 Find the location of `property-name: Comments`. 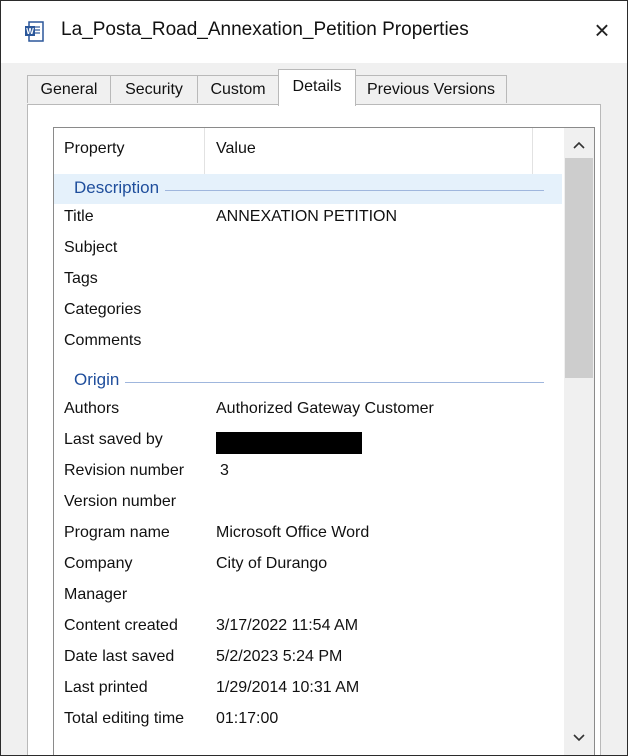

property-name: Comments is located at coordinates (103, 340).